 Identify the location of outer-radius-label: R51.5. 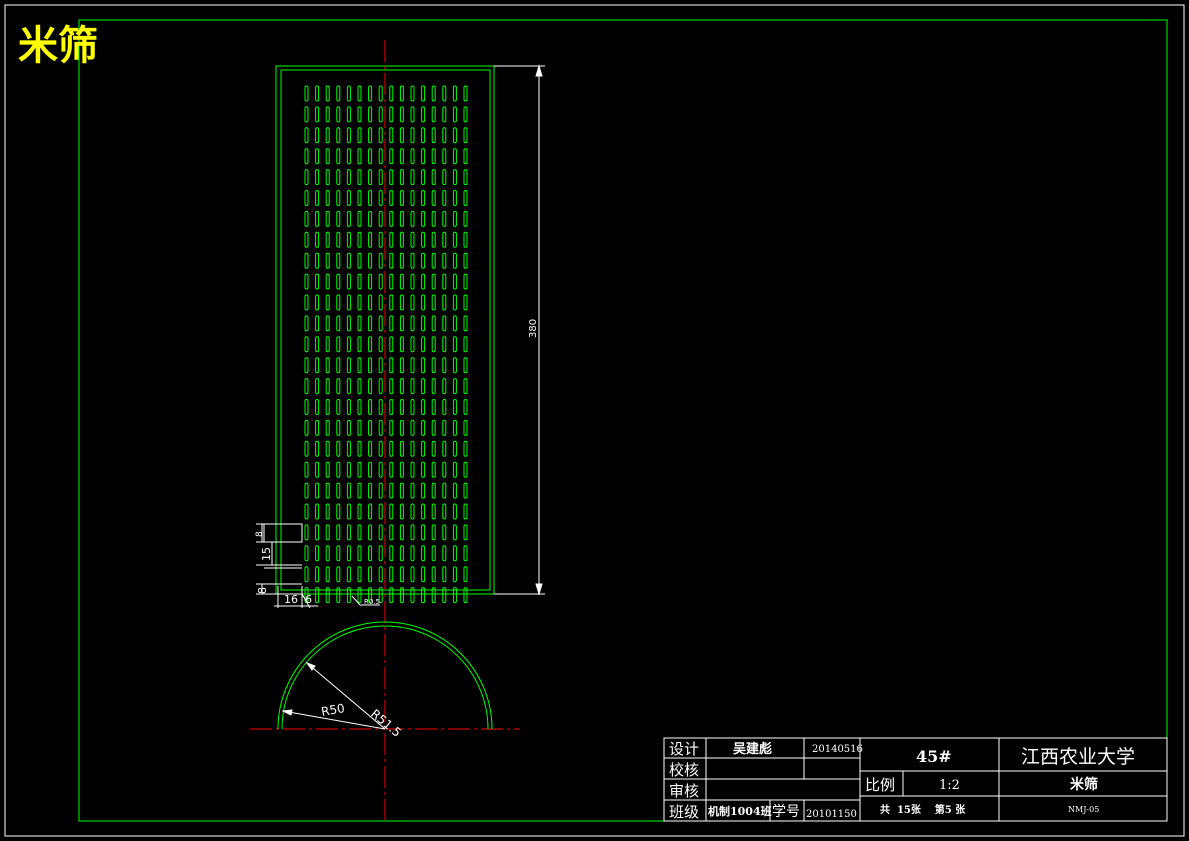
(386, 723).